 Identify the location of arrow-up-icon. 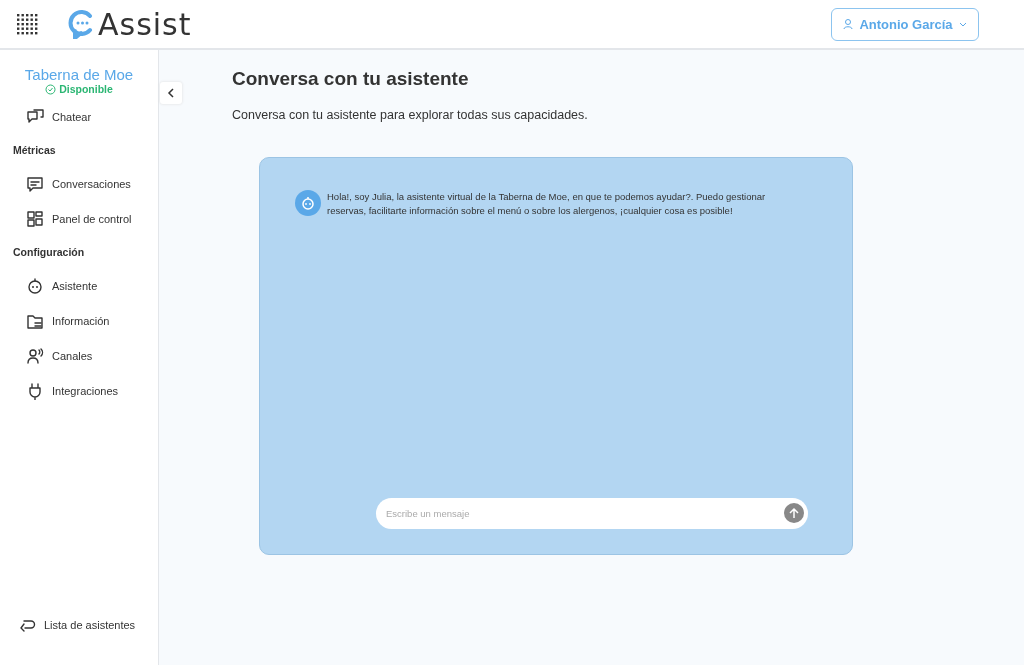
(794, 513).